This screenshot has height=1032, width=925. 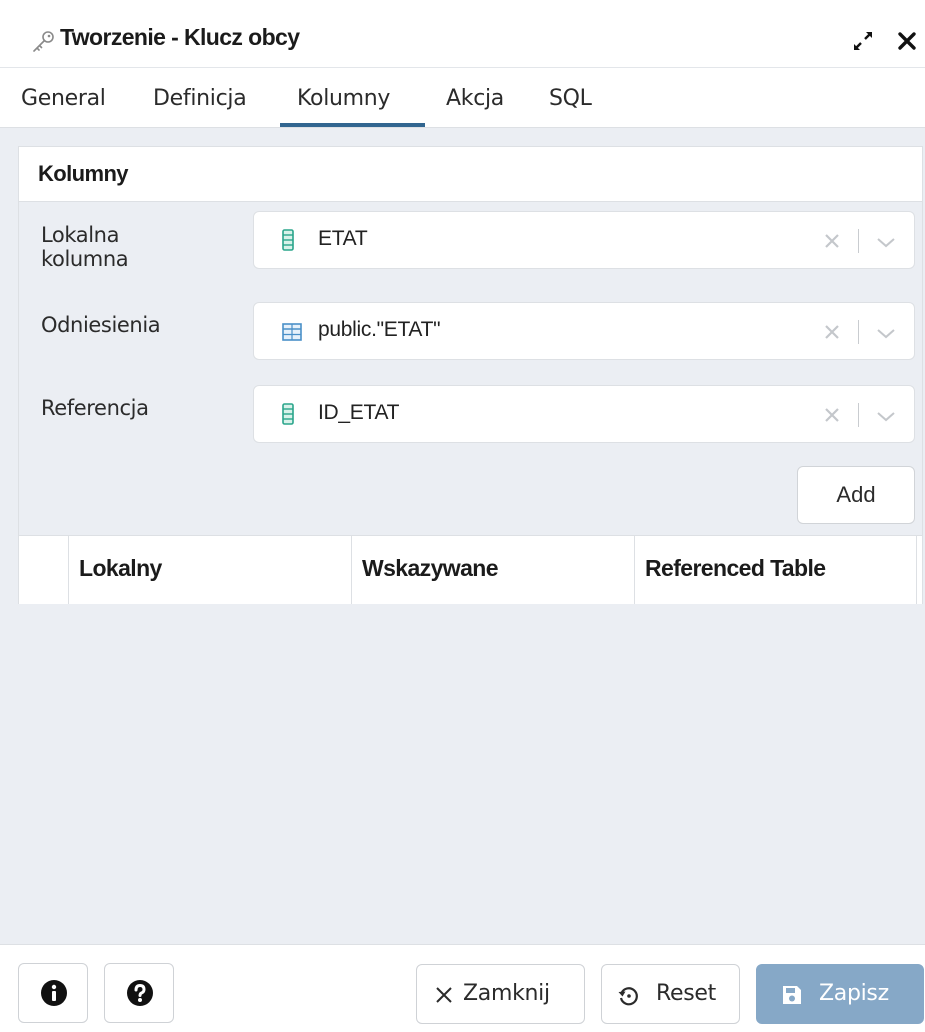 I want to click on key-icon, so click(x=43, y=41).